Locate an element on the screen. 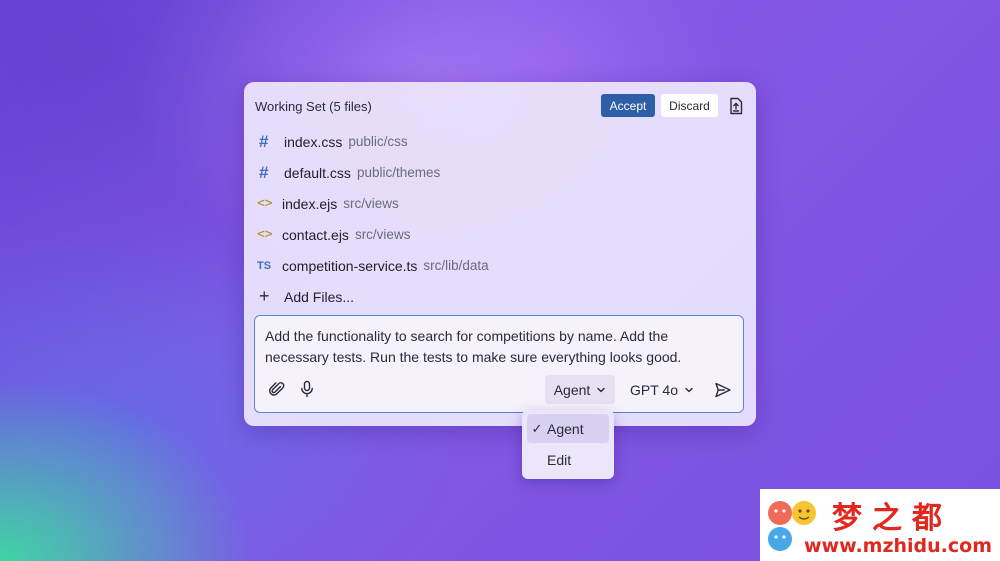  dropdown-item-agent: ✓ Agent is located at coordinates (568, 428).